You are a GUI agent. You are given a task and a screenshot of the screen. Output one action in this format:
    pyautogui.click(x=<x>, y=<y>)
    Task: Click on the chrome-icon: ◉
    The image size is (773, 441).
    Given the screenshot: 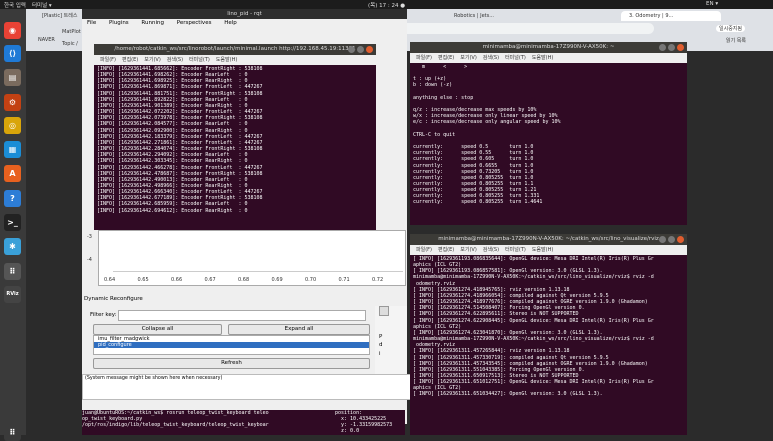 What is the action you would take?
    pyautogui.click(x=12, y=30)
    